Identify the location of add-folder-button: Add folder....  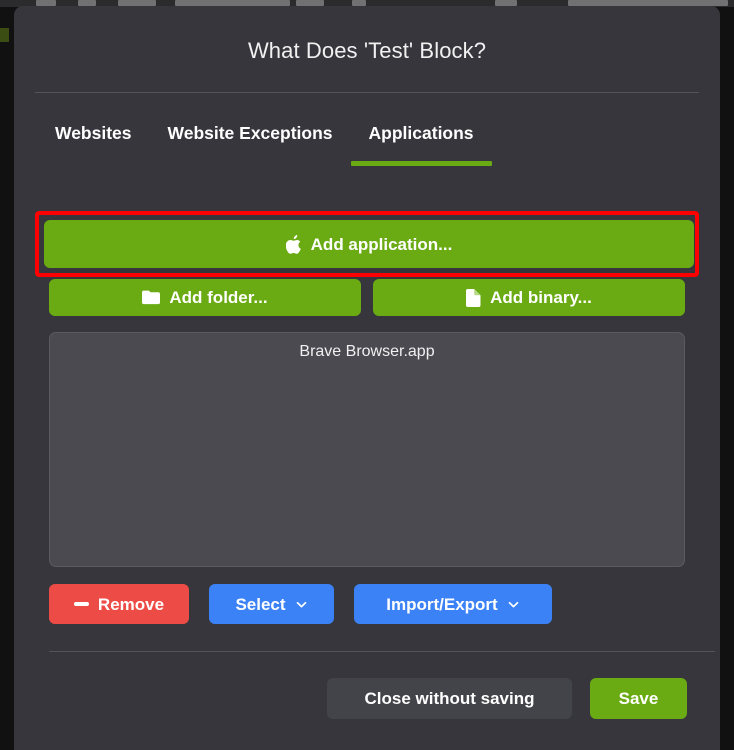
(205, 297).